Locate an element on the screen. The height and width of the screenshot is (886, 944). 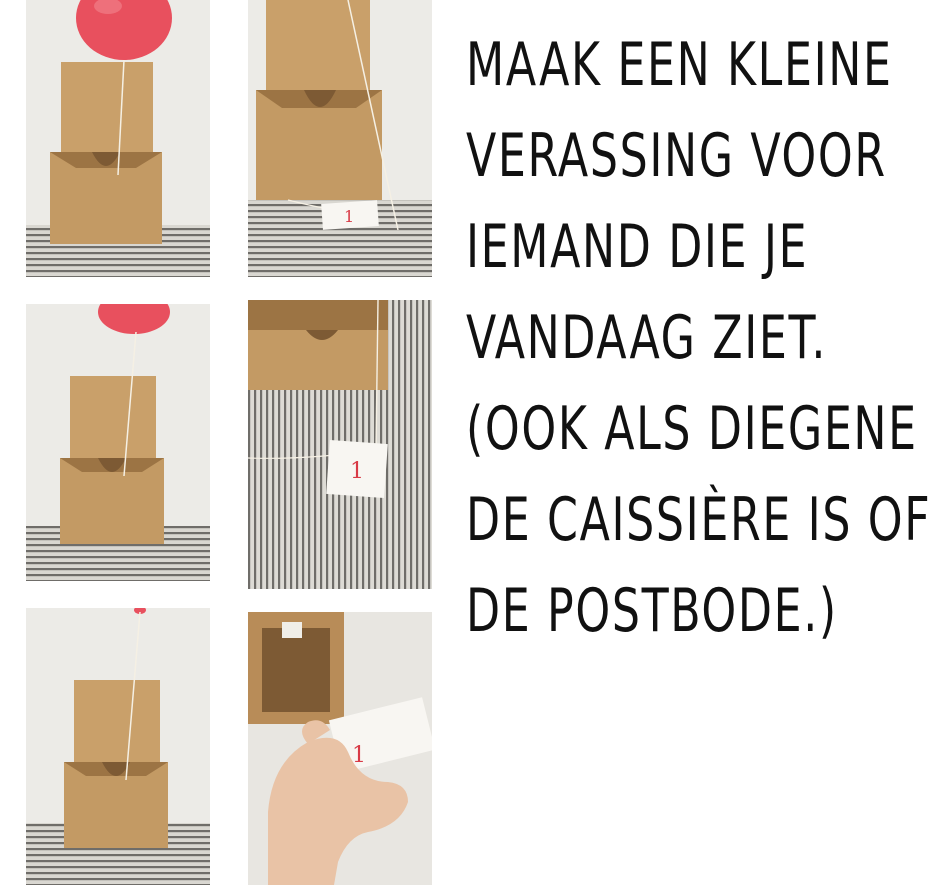
tag-number-label: 1 is located at coordinates (349, 216).